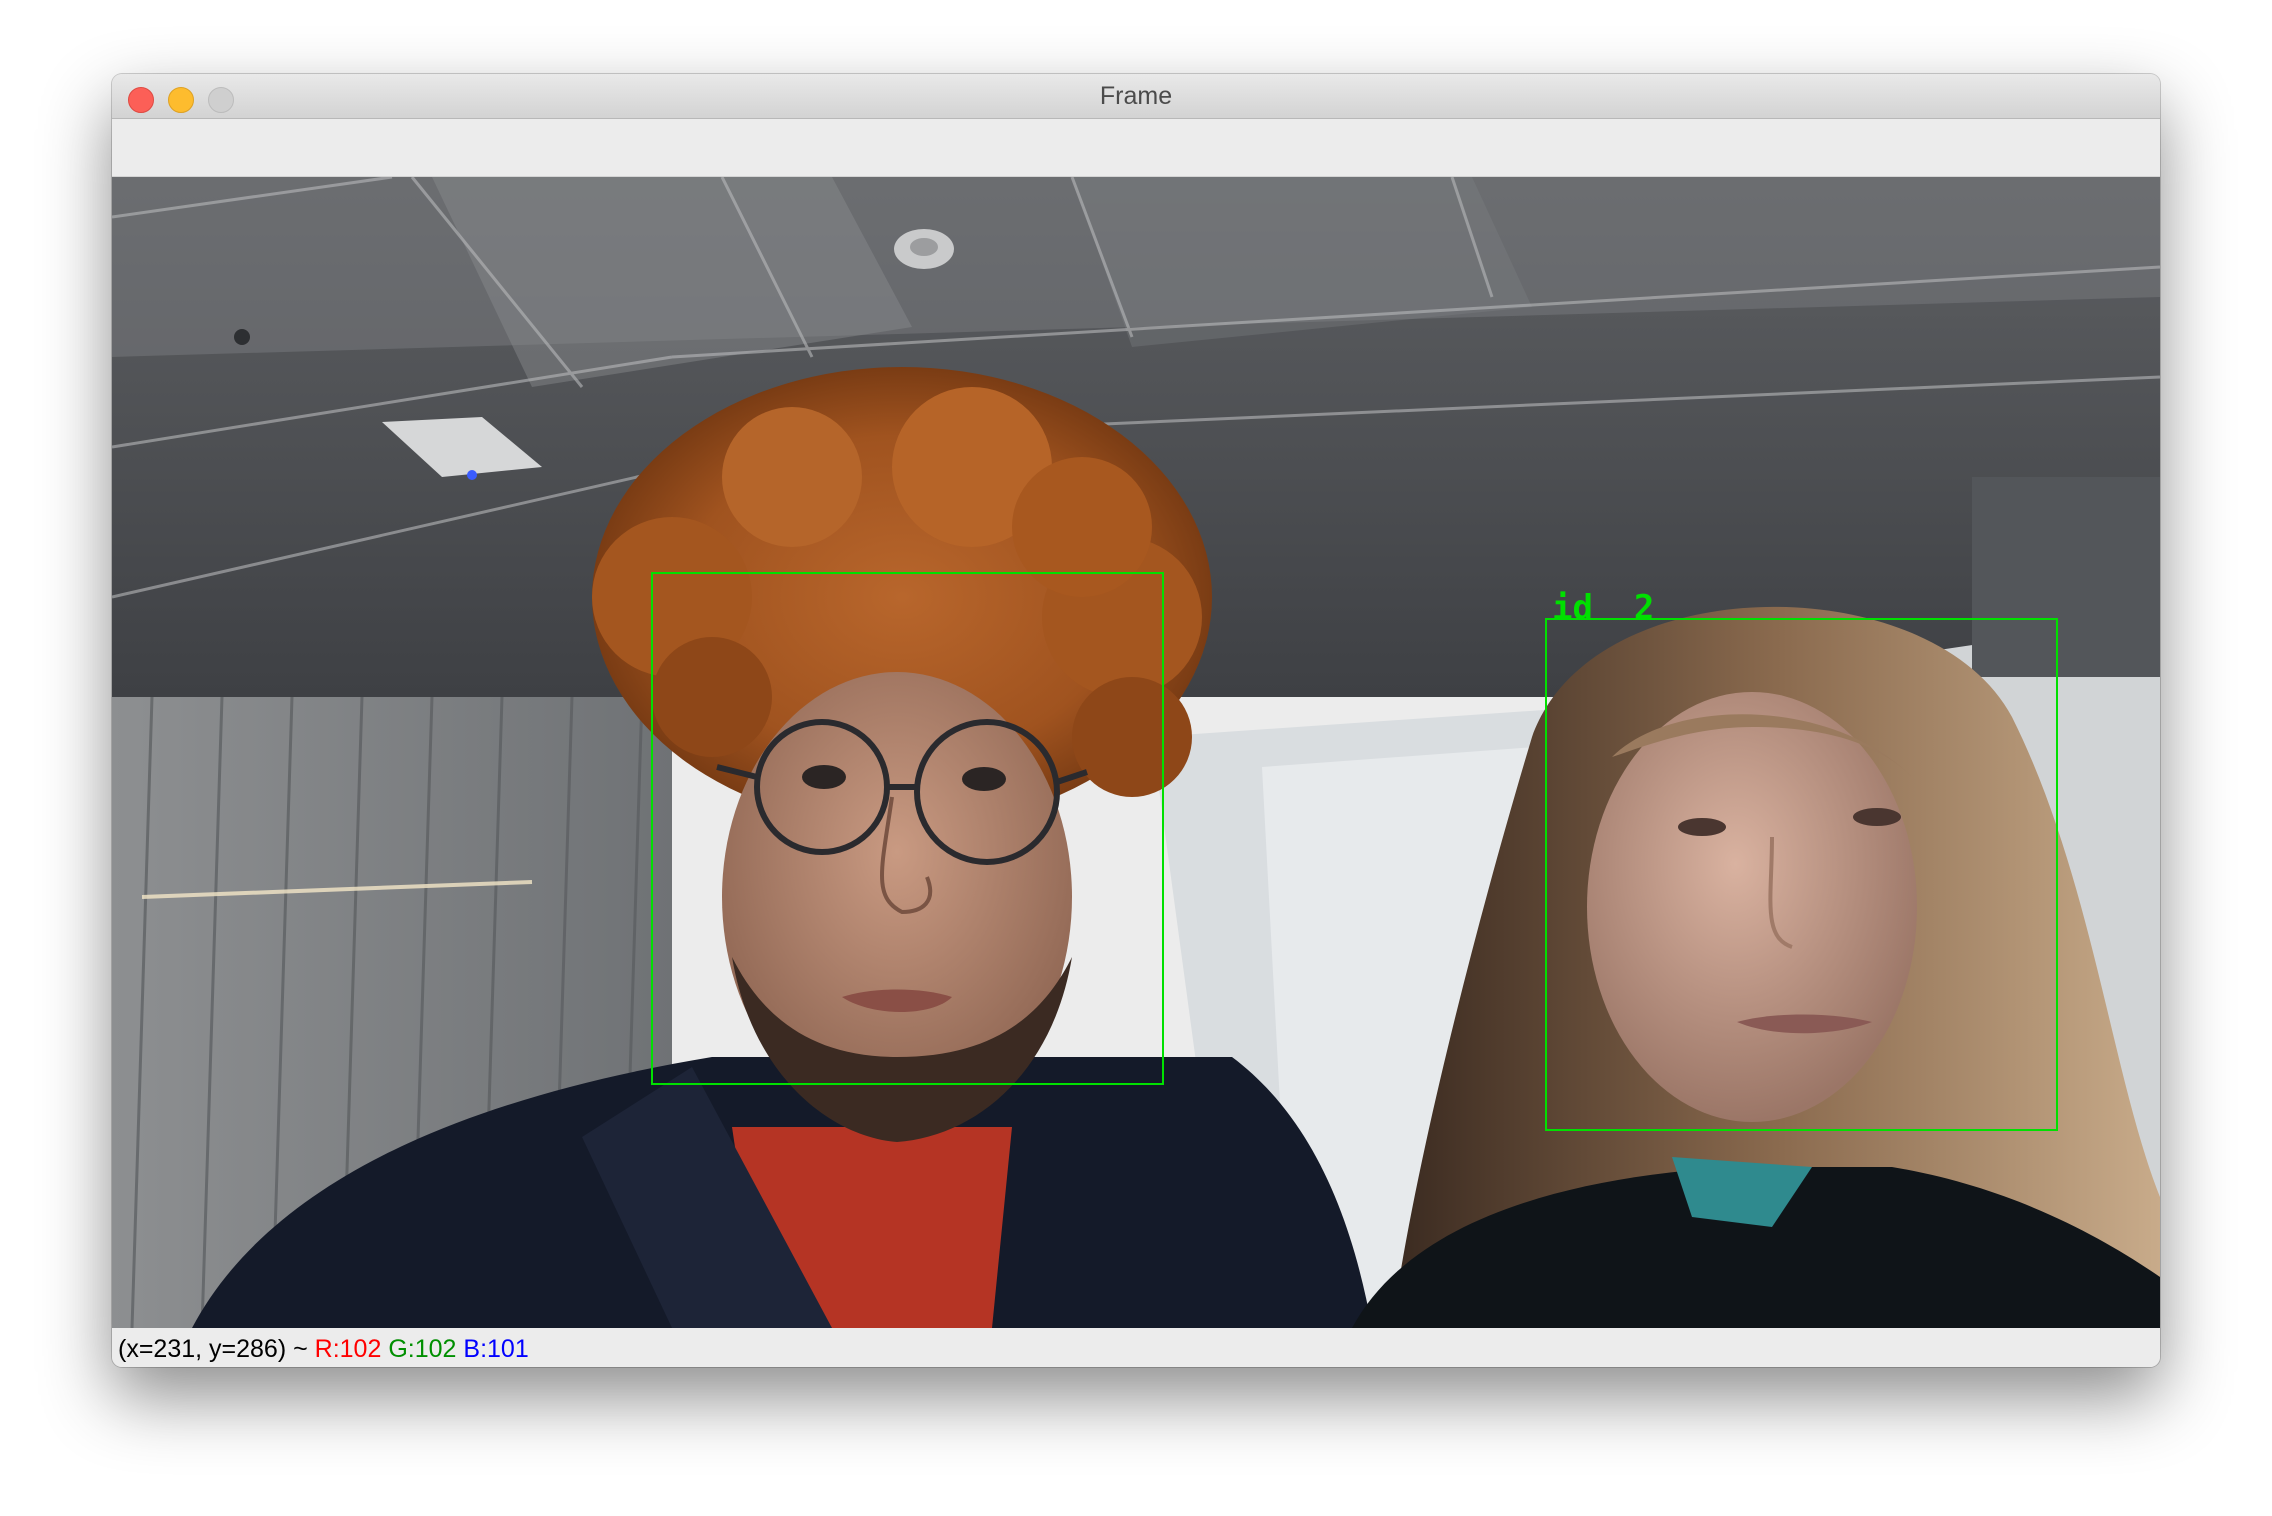 The width and height of the screenshot is (2272, 1516). What do you see at coordinates (1136, 148) in the screenshot?
I see `toolbar-area` at bounding box center [1136, 148].